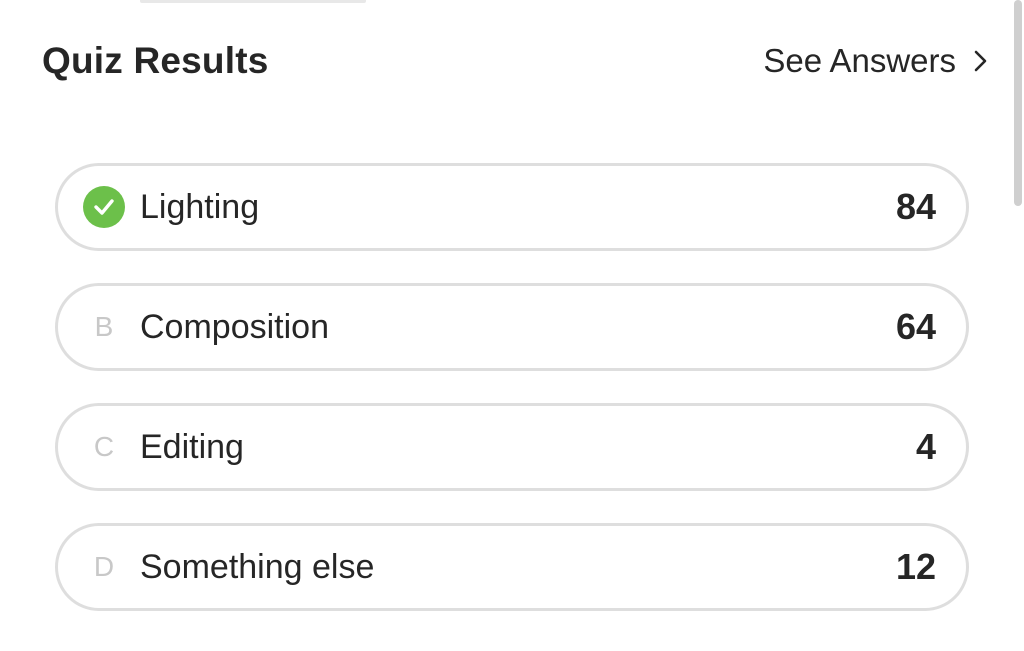  Describe the element at coordinates (915, 326) in the screenshot. I see `option-count: 64` at that location.